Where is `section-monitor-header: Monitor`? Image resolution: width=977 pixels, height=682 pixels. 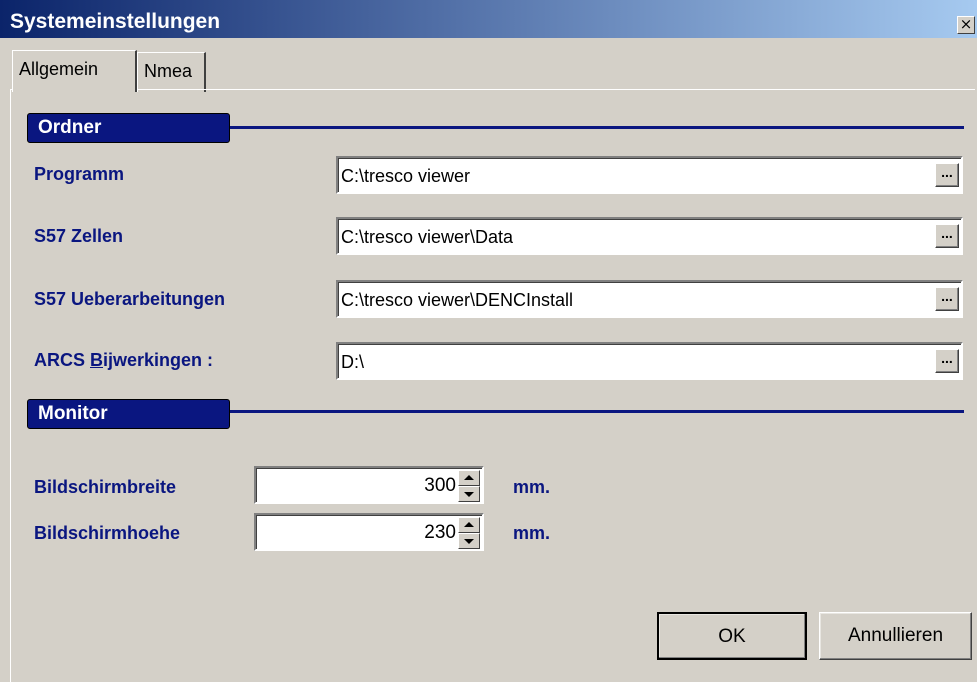 section-monitor-header: Monitor is located at coordinates (128, 414).